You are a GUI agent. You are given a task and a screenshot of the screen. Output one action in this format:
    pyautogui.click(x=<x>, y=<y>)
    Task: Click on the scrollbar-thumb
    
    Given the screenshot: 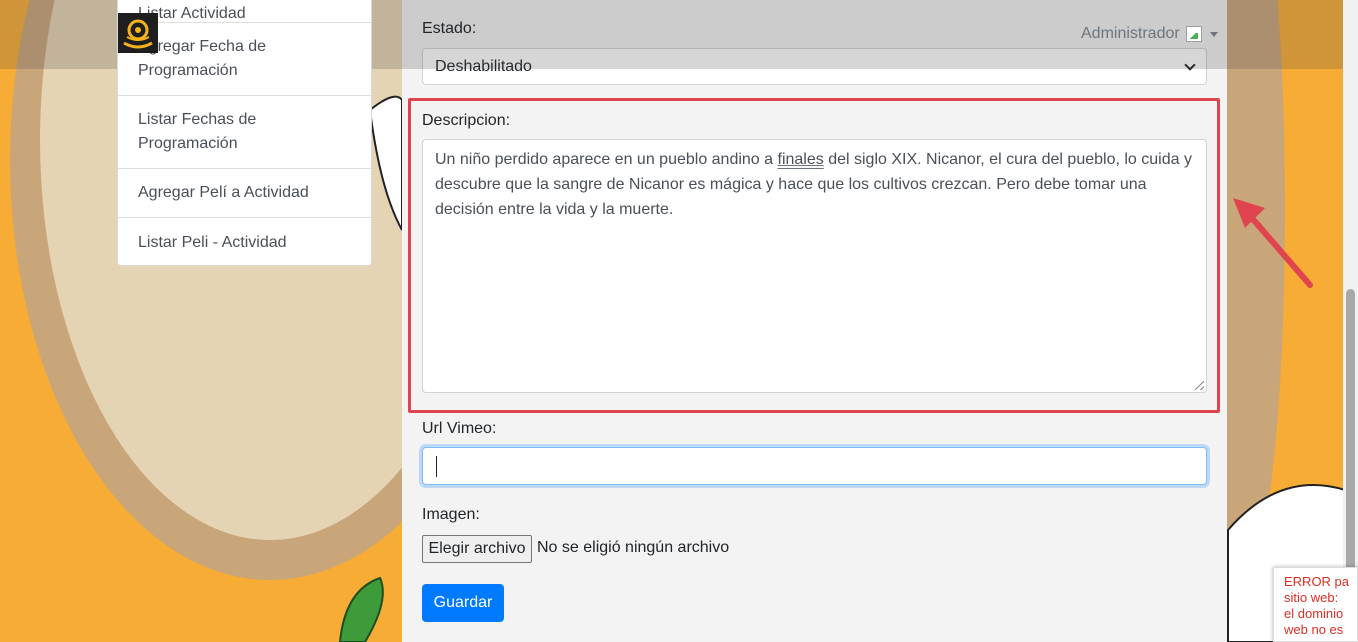 What is the action you would take?
    pyautogui.click(x=1350, y=434)
    